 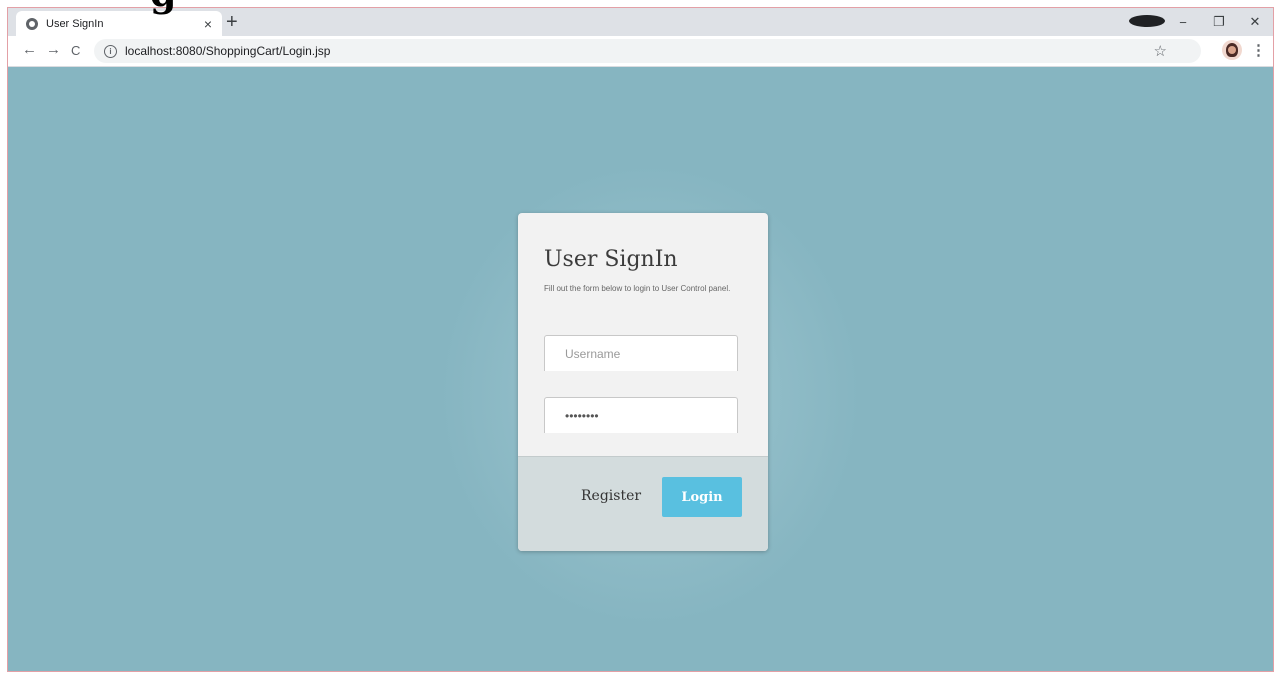 What do you see at coordinates (641, 353) in the screenshot?
I see `username-input` at bounding box center [641, 353].